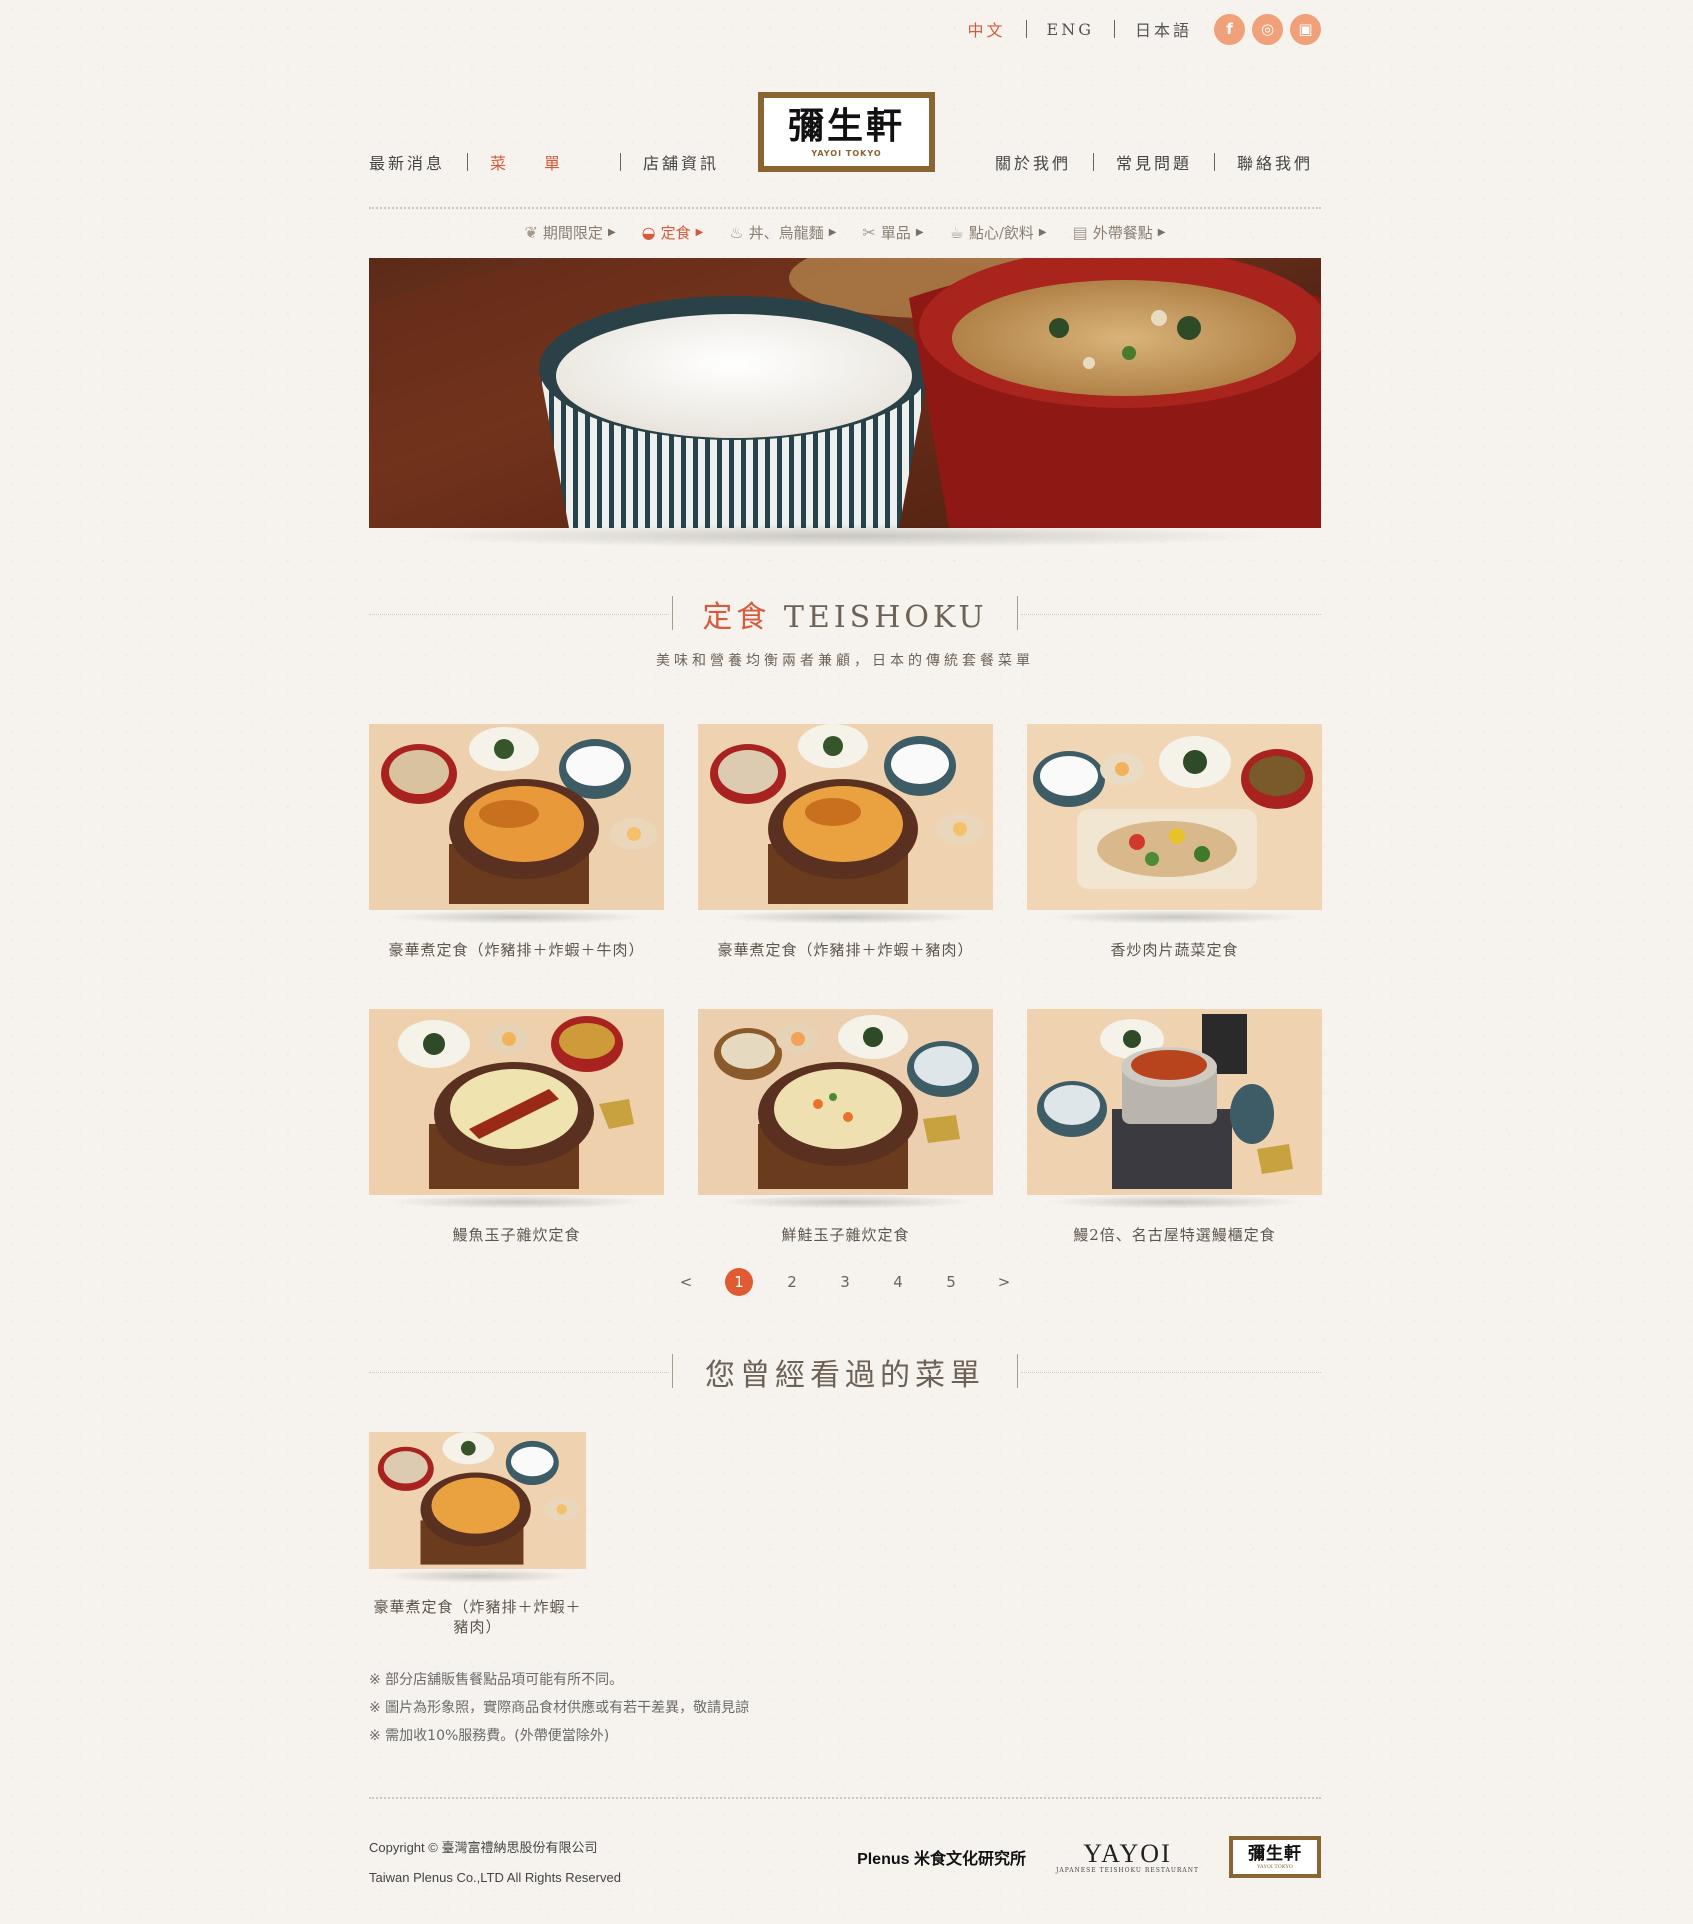 This screenshot has width=1693, height=1924. I want to click on category-label: 外帶餐點, so click(1122, 233).